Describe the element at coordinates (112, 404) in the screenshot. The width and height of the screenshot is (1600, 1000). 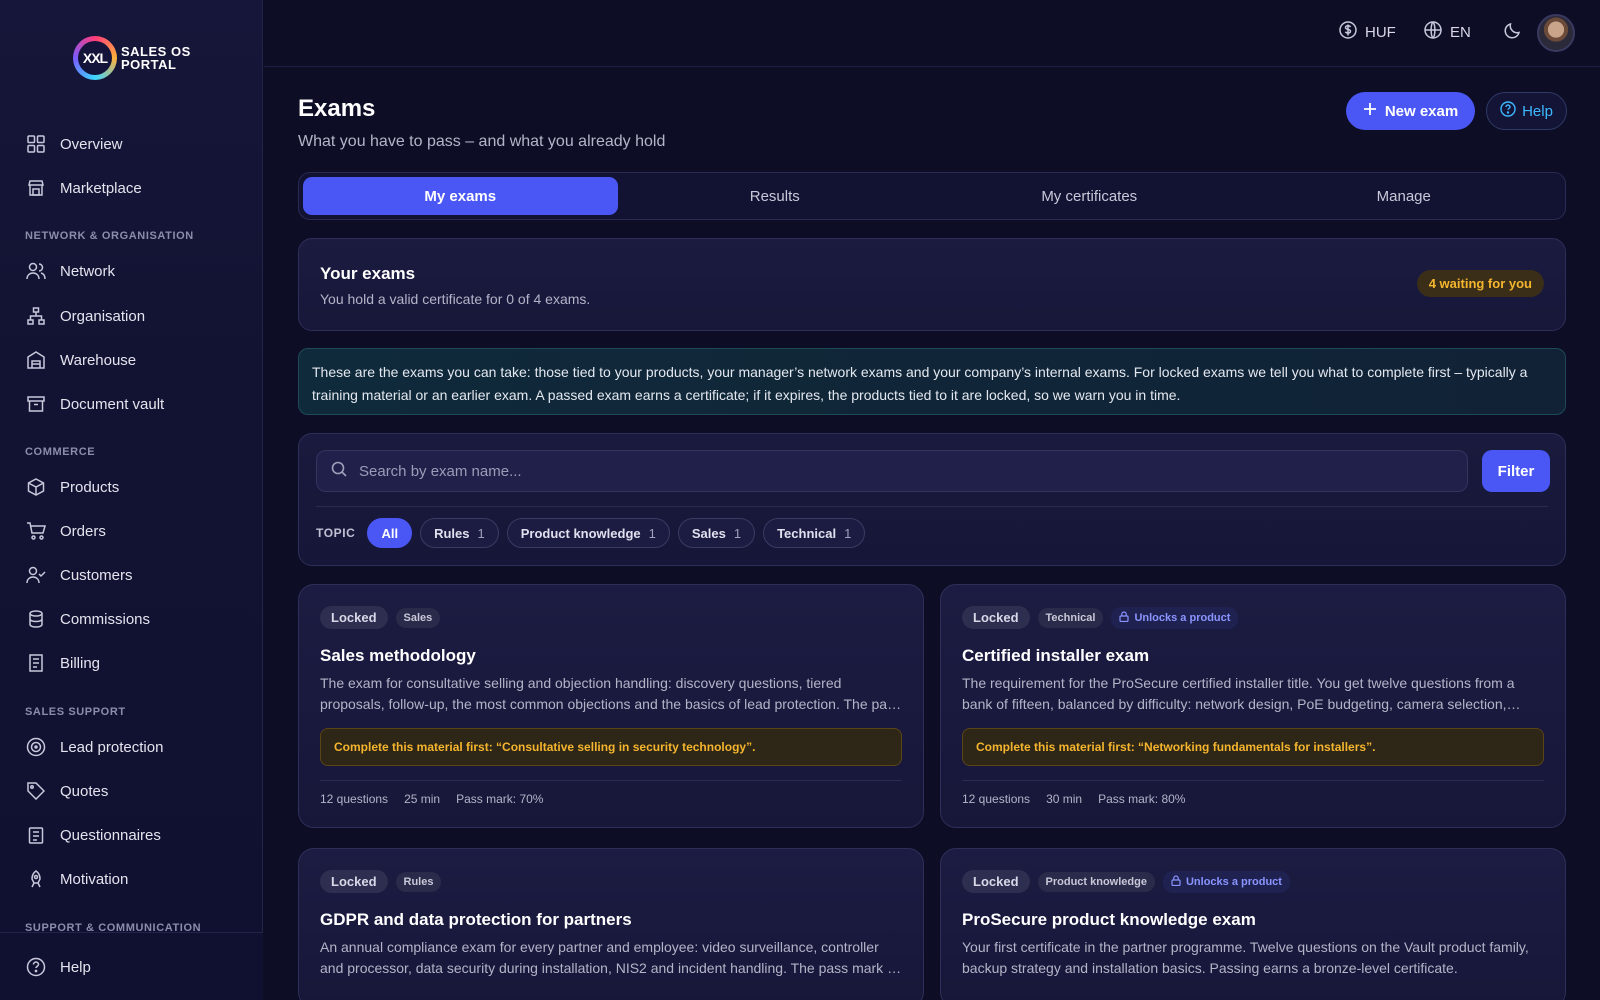
I see `sidebar-item-label: Document vault` at that location.